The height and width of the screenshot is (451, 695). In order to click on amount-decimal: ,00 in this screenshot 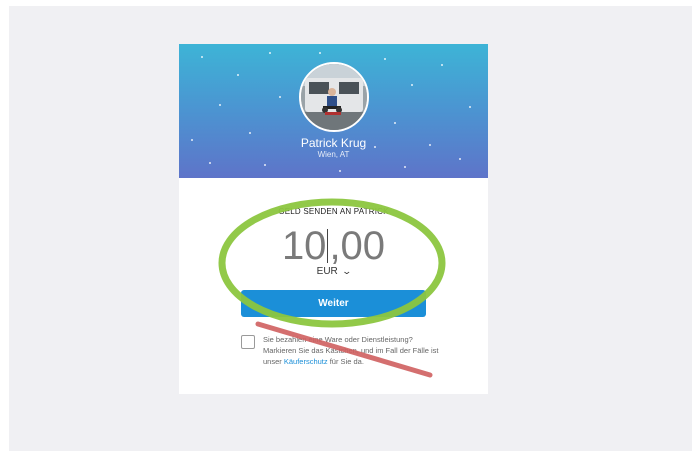, I will do `click(357, 246)`.